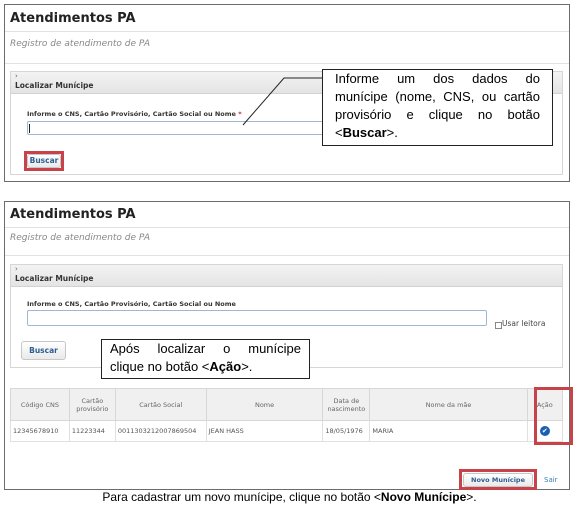  I want to click on column-header: Cartão provisório, so click(92, 404).